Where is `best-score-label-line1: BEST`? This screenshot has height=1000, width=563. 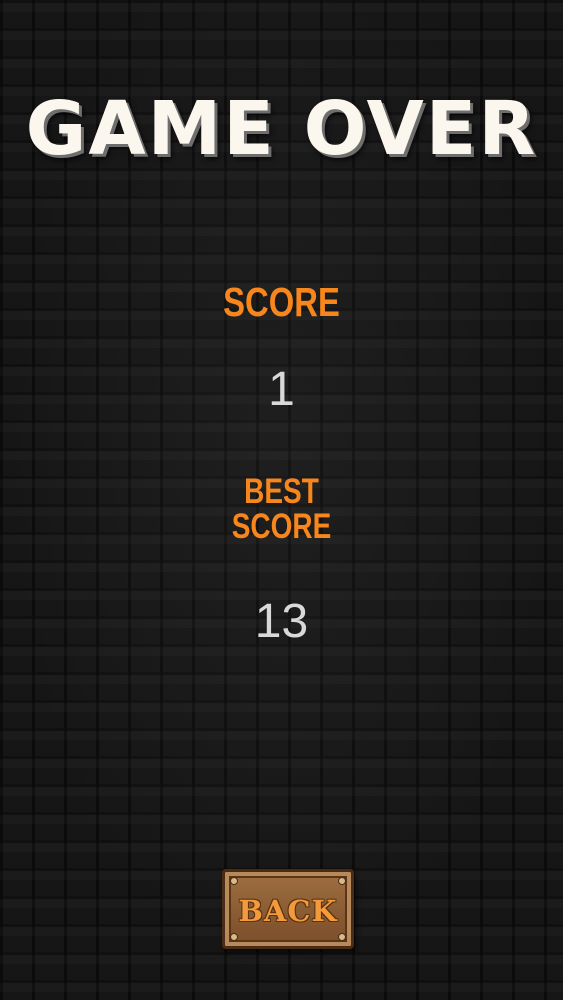
best-score-label-line1: BEST is located at coordinates (281, 491).